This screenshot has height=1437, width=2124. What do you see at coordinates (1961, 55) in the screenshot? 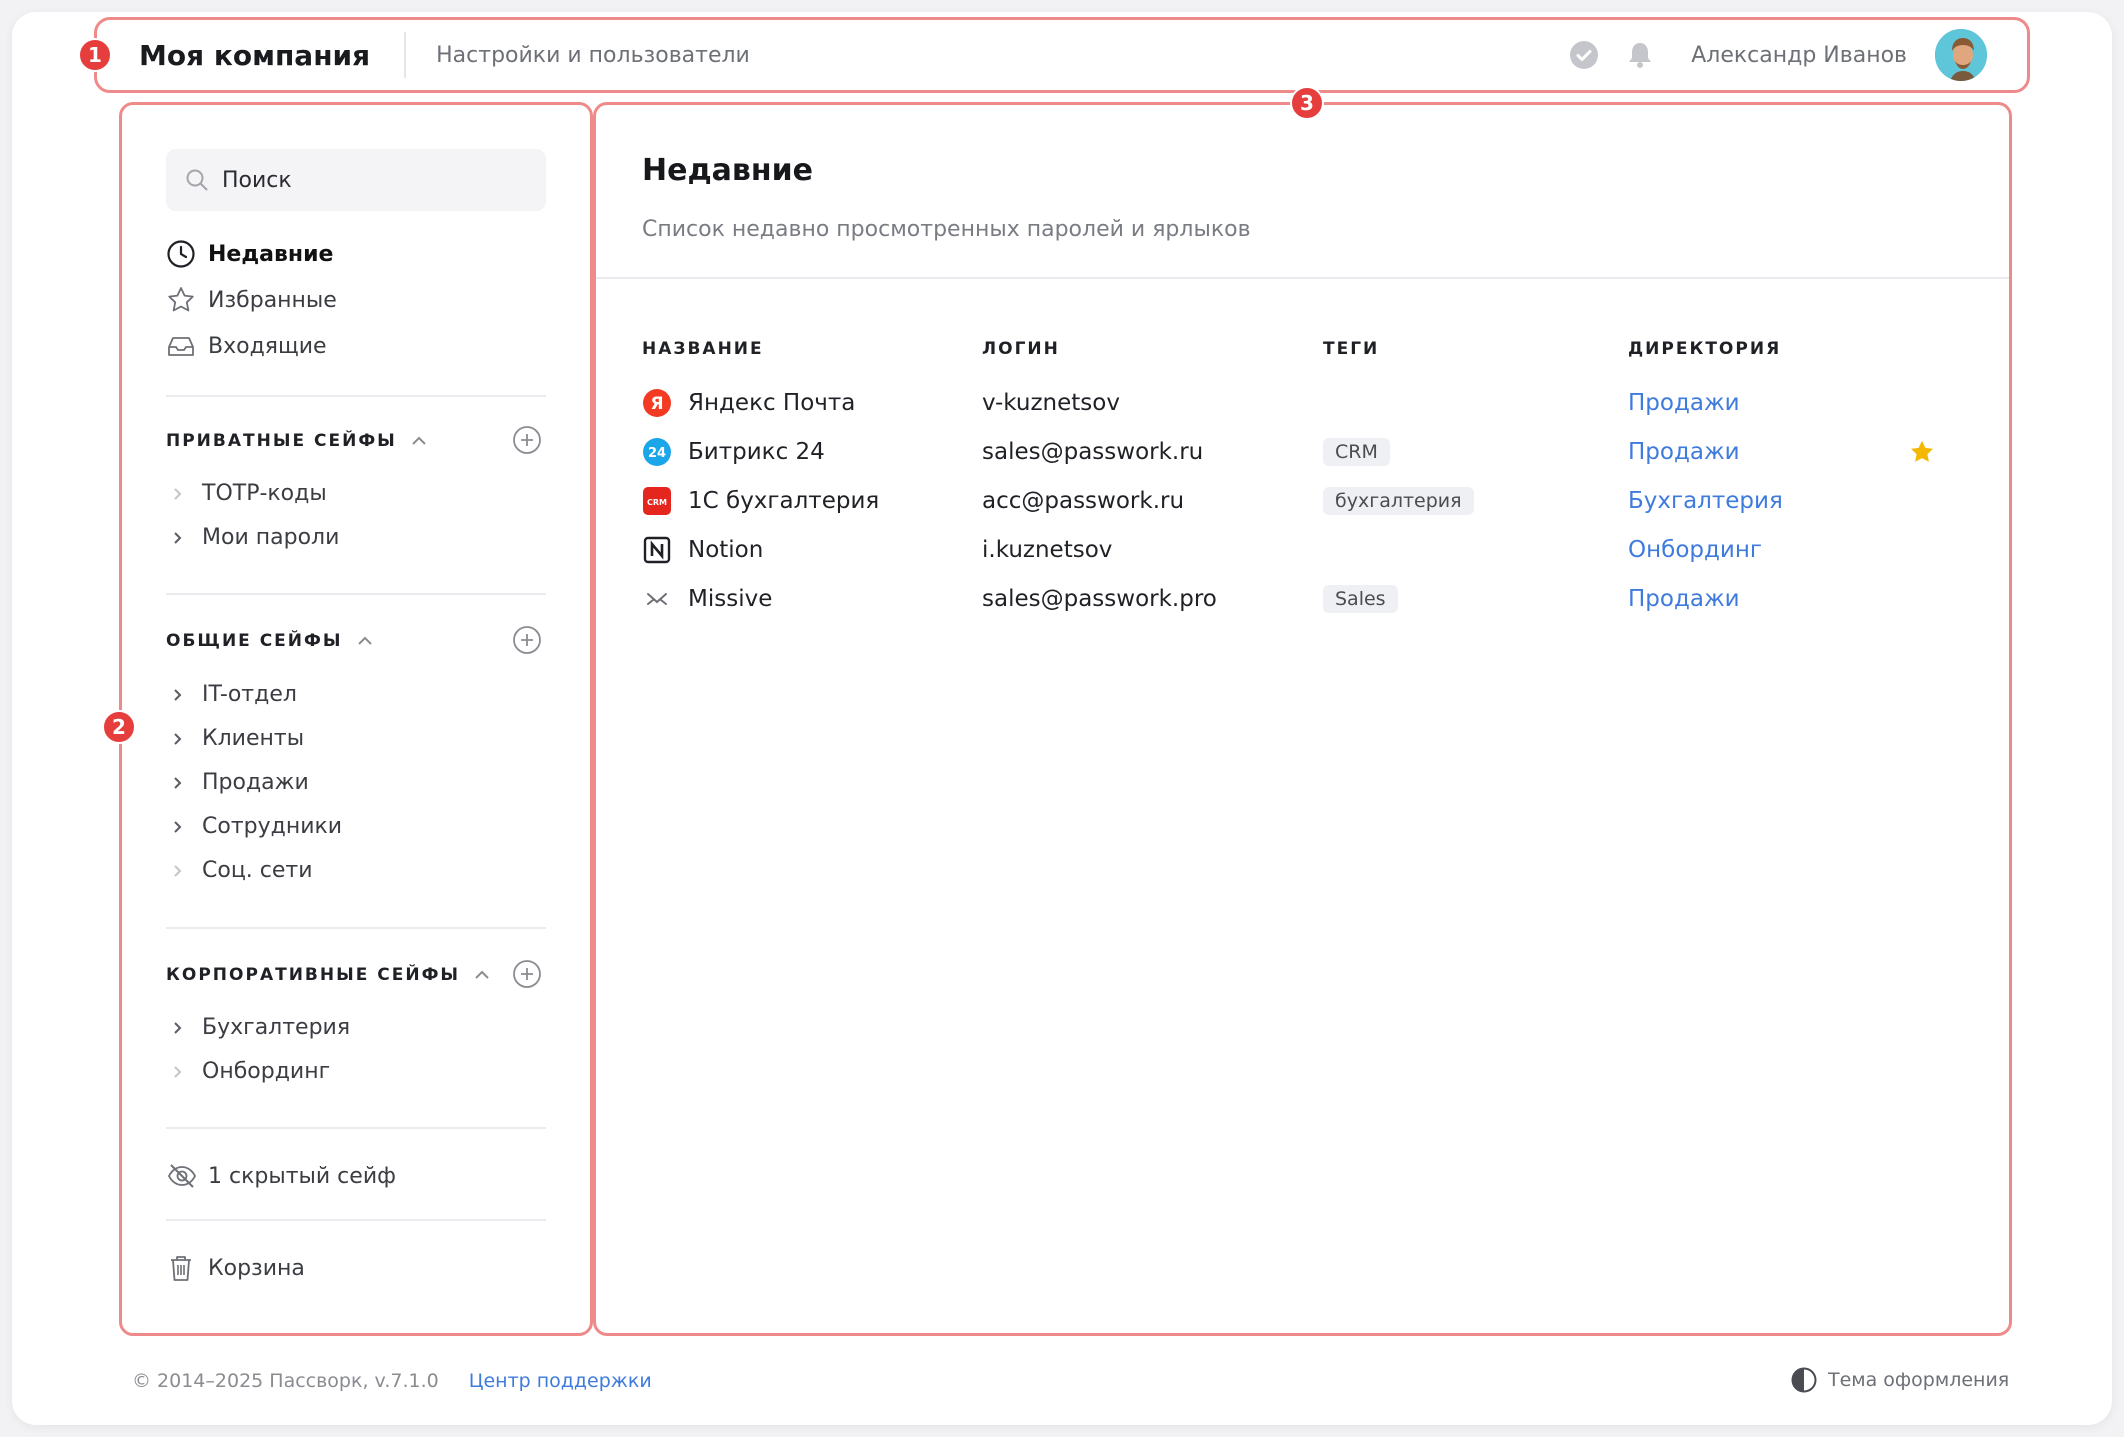
I see `avatar` at bounding box center [1961, 55].